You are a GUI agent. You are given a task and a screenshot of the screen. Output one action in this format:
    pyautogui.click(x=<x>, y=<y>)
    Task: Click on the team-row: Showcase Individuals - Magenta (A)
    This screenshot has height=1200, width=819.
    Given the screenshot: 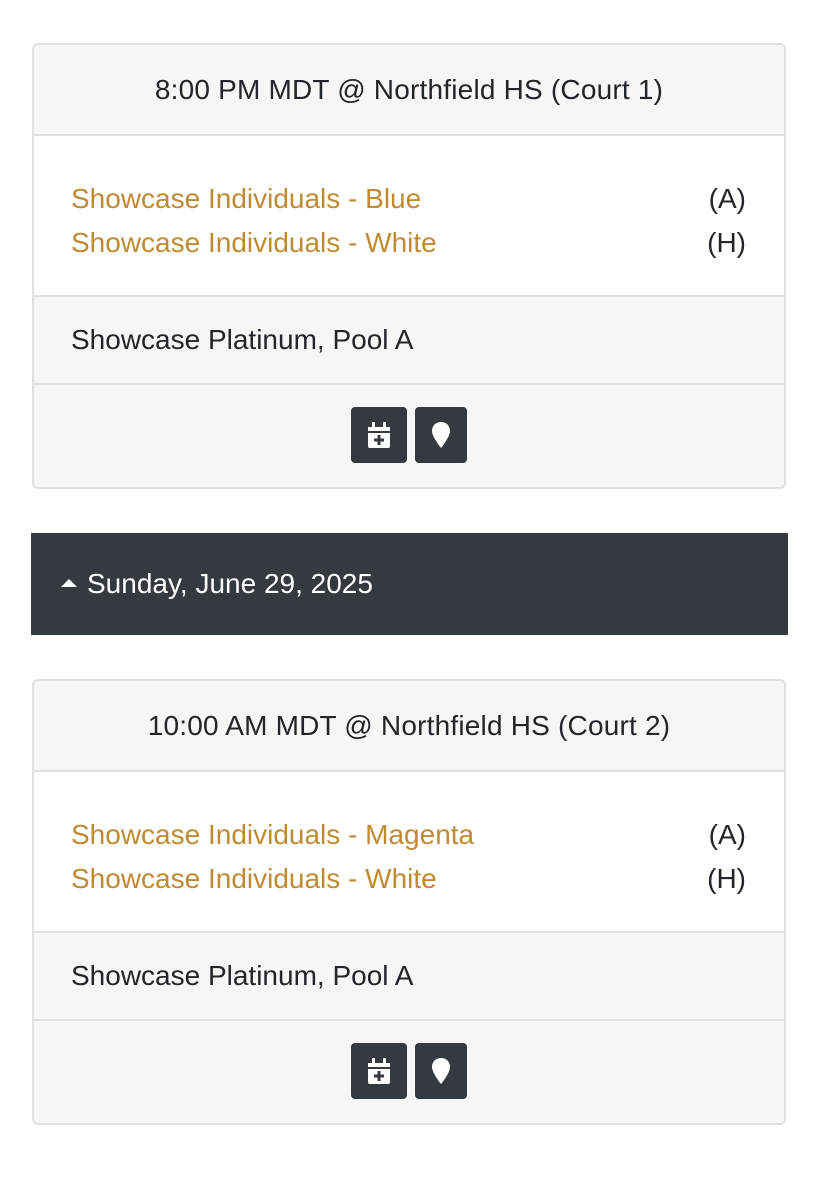 What is the action you would take?
    pyautogui.click(x=408, y=835)
    